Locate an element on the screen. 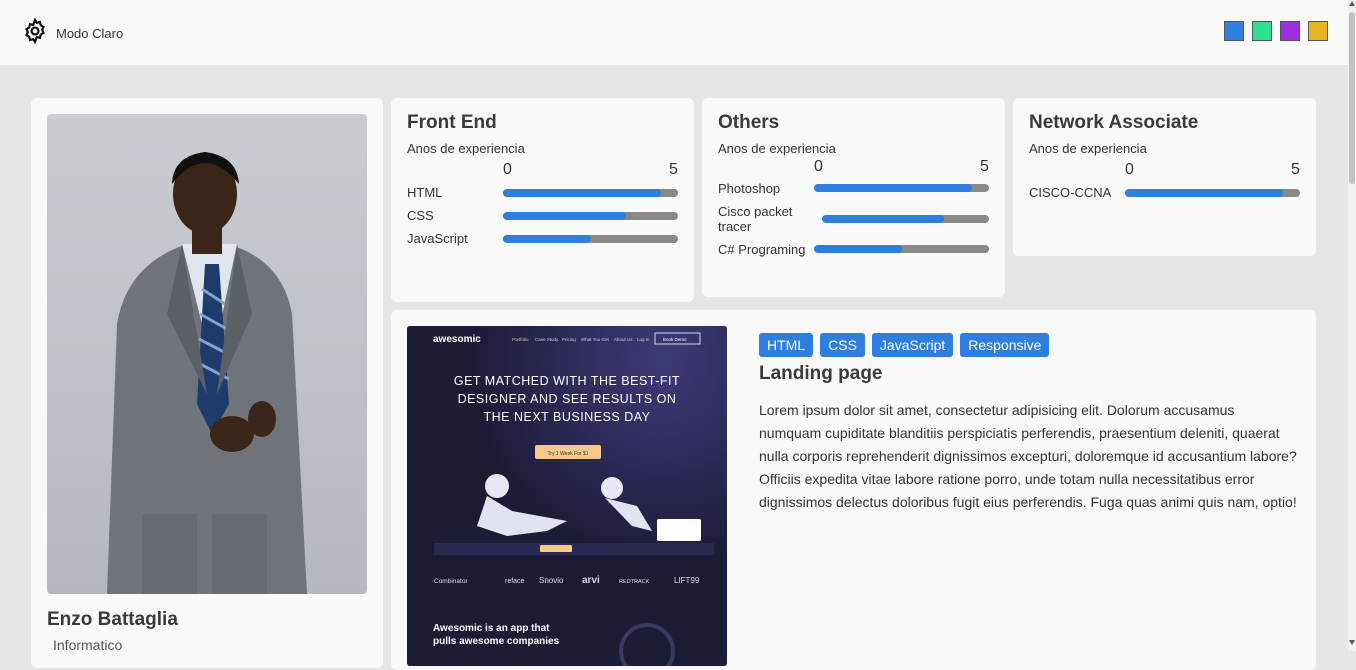 This screenshot has width=1356, height=670. top-bar: Modo Claro is located at coordinates (674, 32).